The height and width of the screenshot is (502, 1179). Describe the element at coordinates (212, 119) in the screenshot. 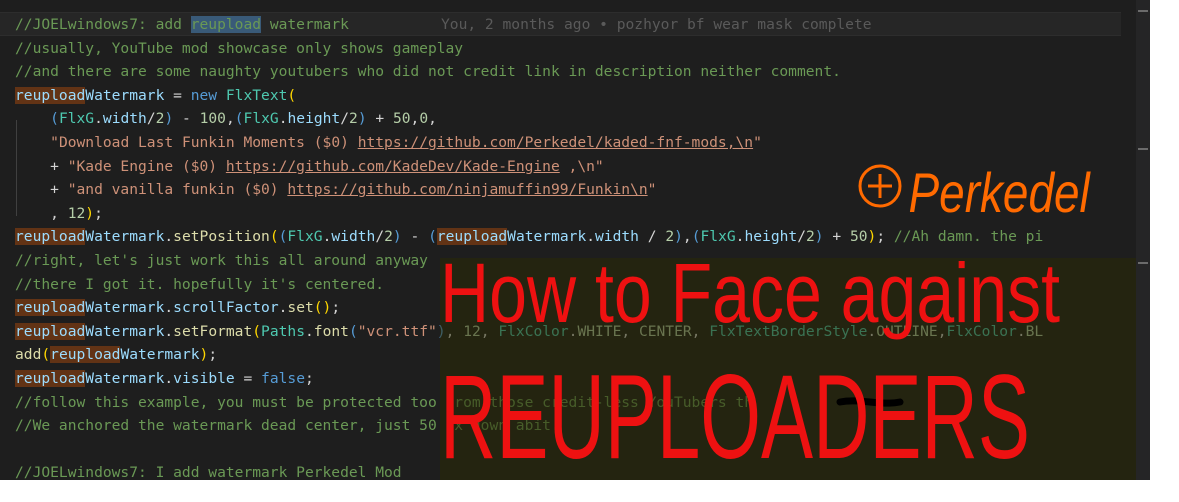

I see `code-token: 100` at that location.